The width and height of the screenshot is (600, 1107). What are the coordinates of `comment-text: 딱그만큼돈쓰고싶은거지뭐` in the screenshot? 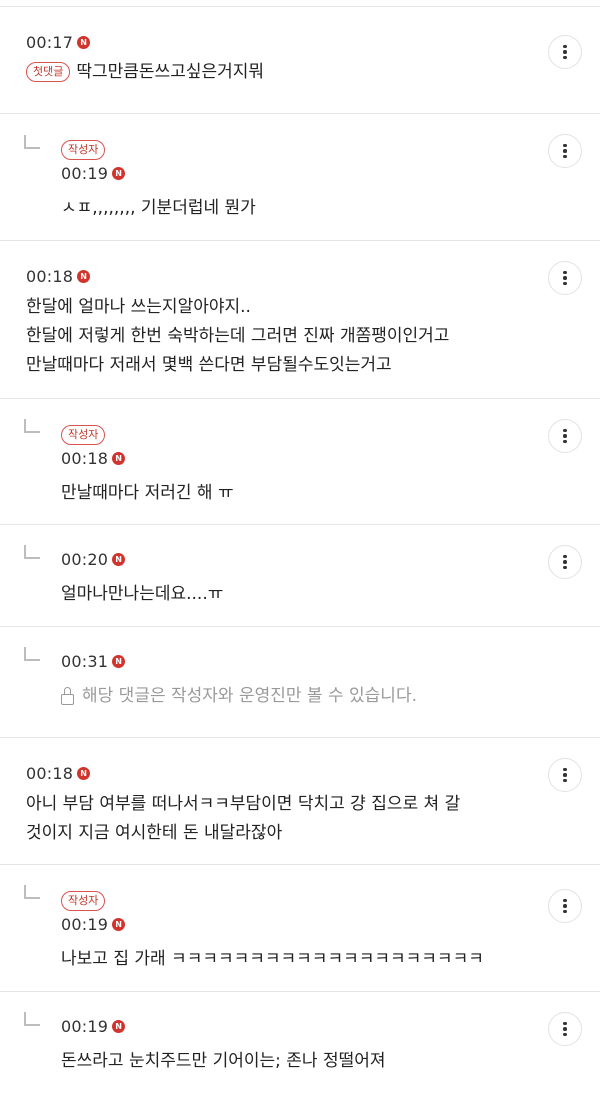 It's located at (170, 72).